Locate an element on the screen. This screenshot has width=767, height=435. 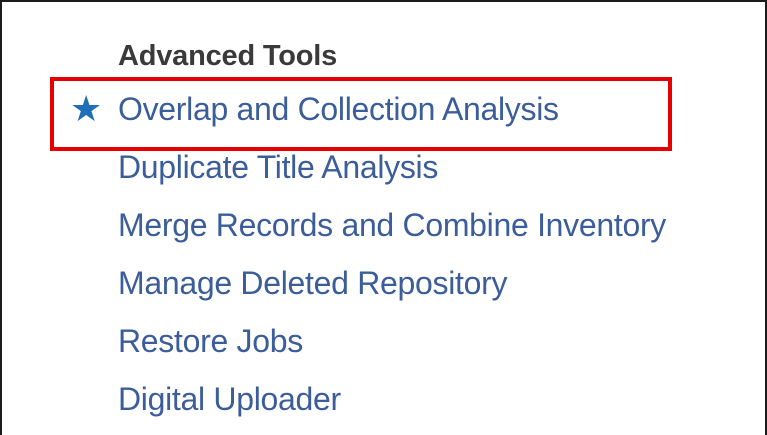
menu-item-label: Manage Deleted Repository is located at coordinates (313, 283).